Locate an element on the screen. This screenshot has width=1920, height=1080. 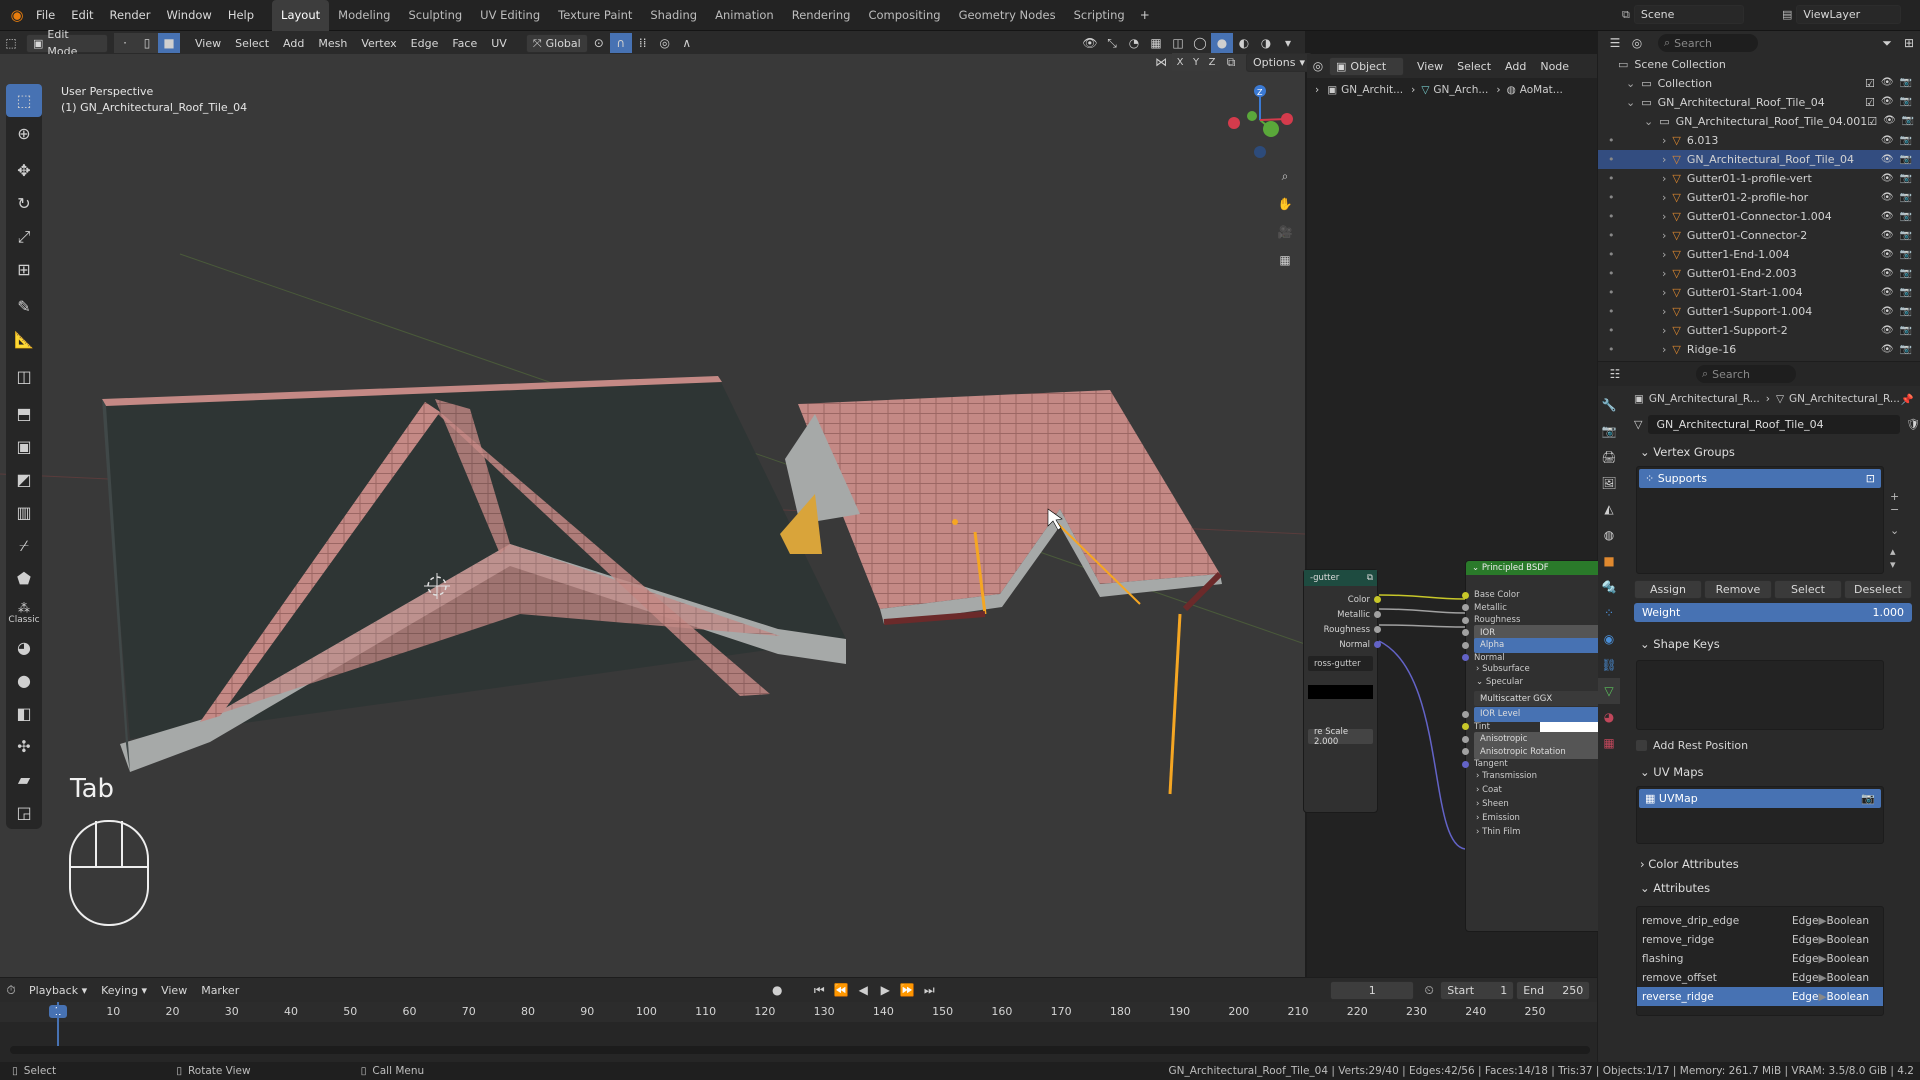
edge-select-icon: ▯ is located at coordinates (147, 43).